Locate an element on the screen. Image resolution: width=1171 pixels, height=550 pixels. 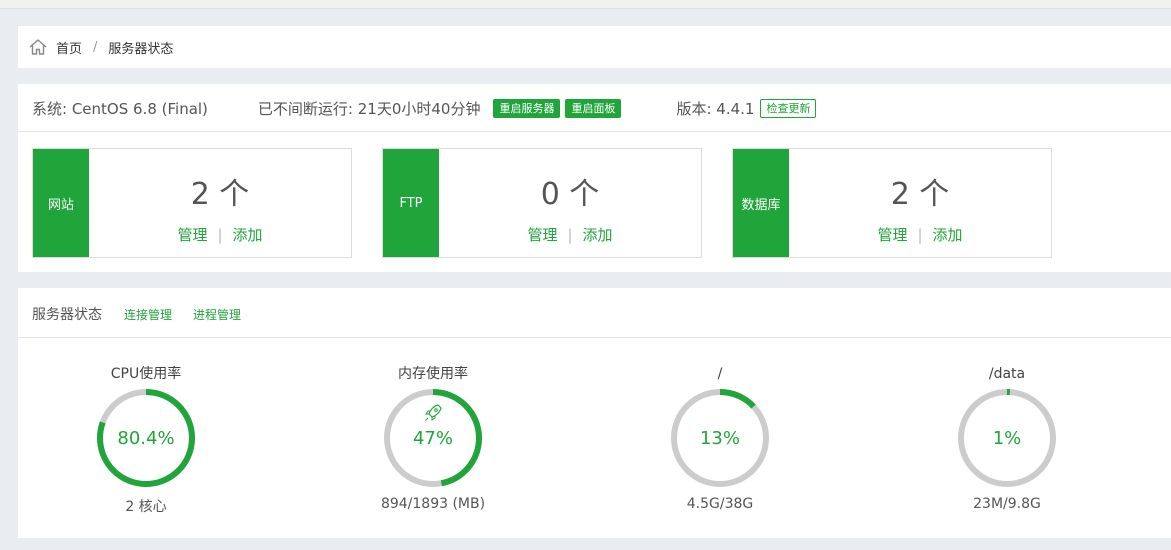
gauge-cpu: CPU使用率 80.4% 2 核心 is located at coordinates (146, 440).